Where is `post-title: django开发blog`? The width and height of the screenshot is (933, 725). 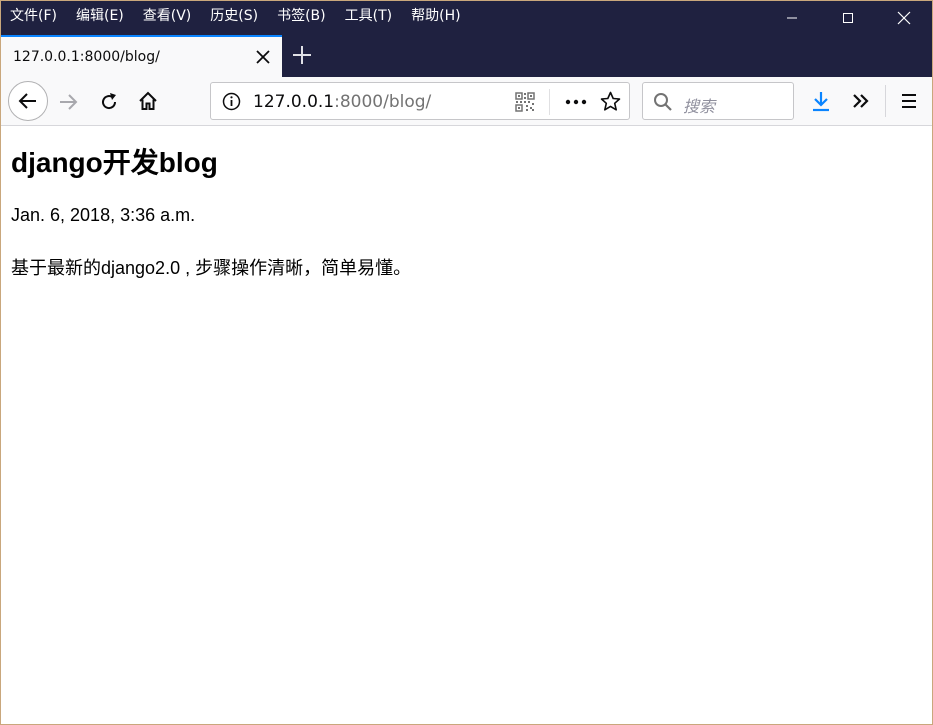 post-title: django开发blog is located at coordinates (114, 162).